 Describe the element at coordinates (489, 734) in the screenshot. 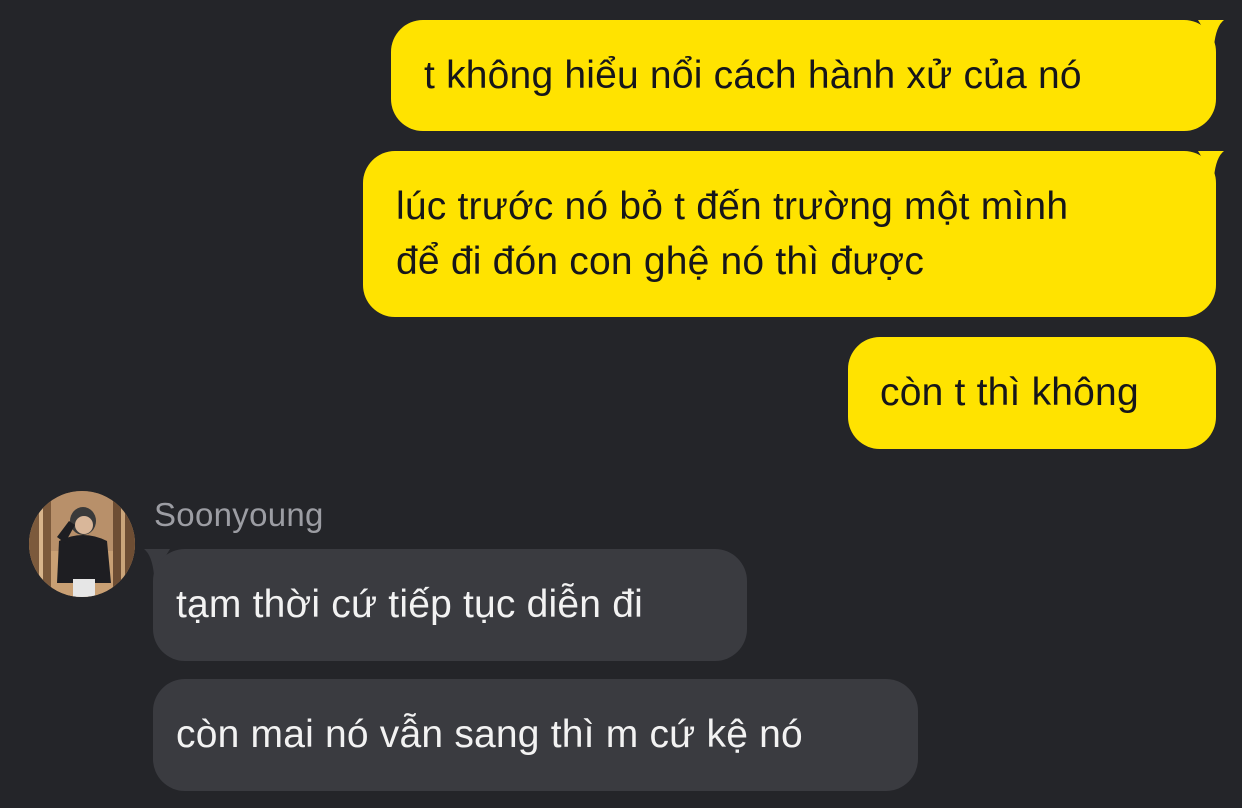

I see `message-text: còn mai nó vẫn sang thì m cứ kệ nó` at that location.